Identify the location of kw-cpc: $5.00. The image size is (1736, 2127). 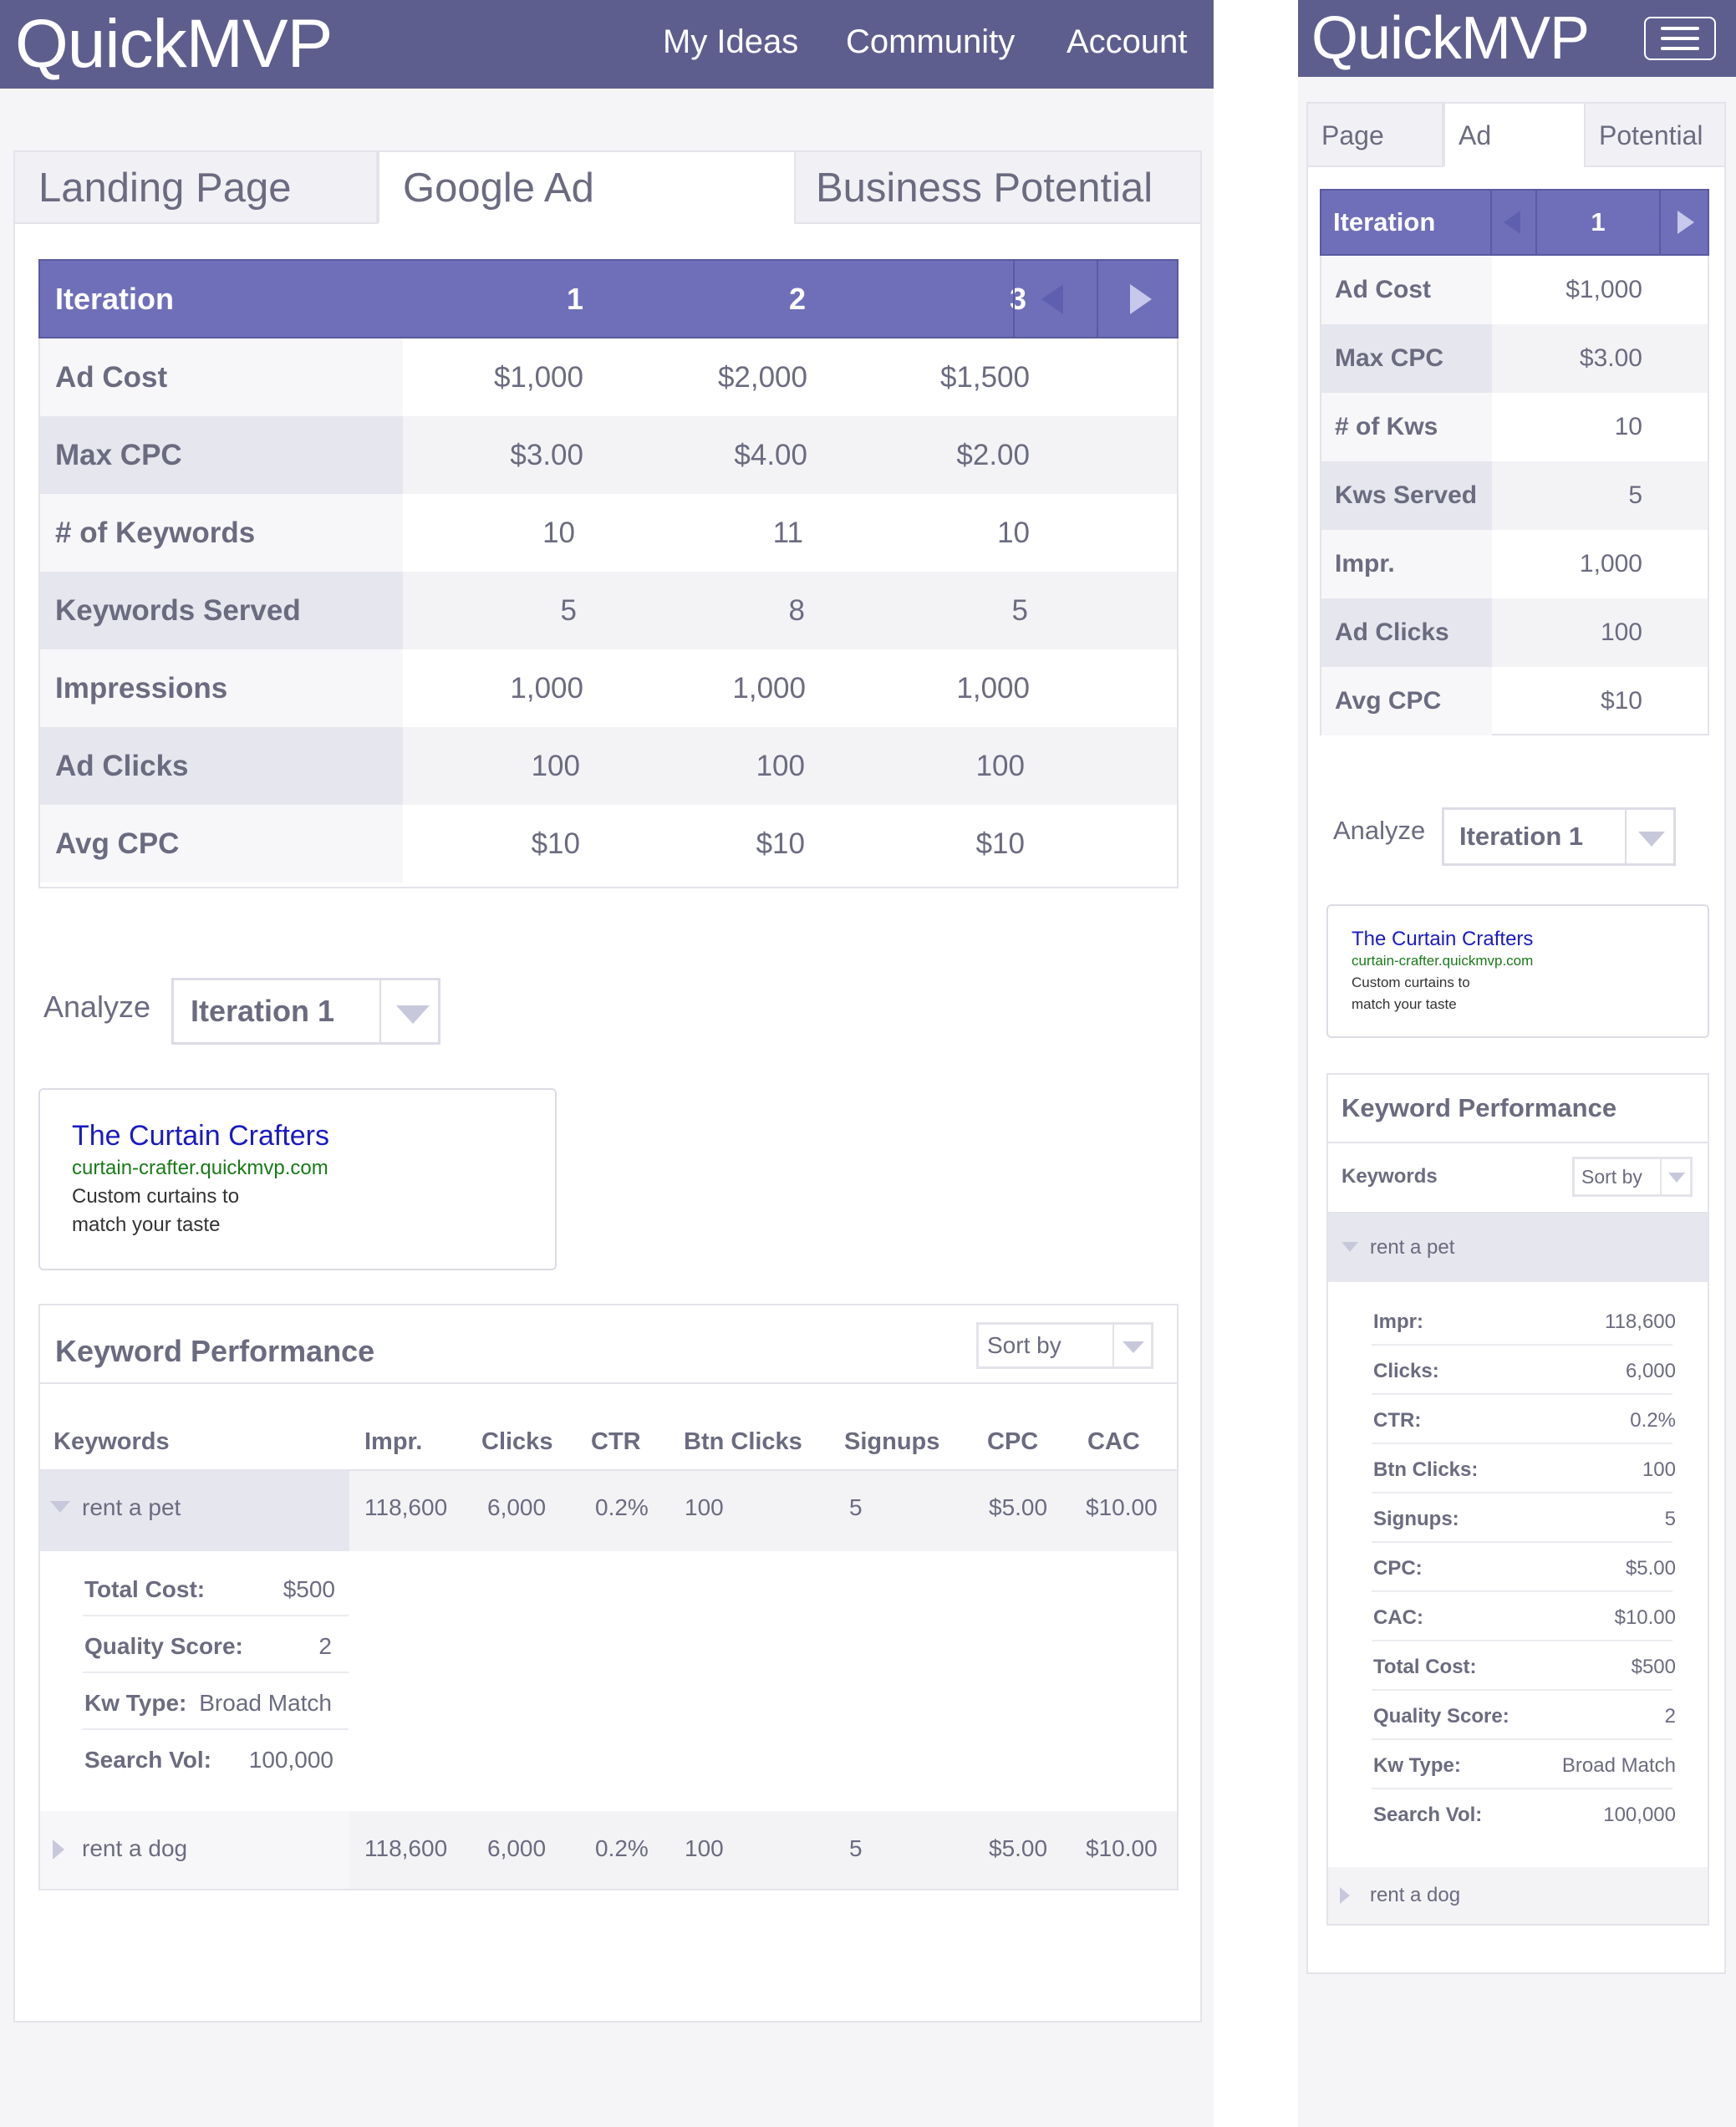
(1018, 1507).